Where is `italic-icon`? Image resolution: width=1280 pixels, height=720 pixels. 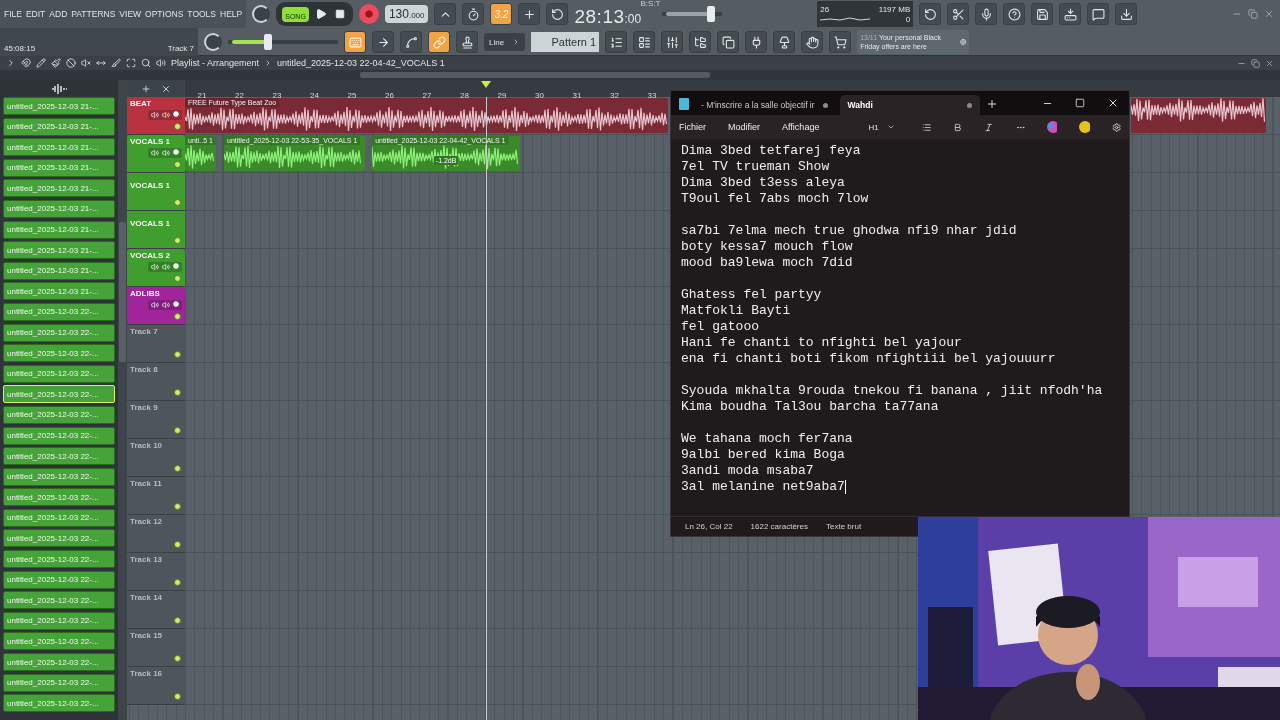 italic-icon is located at coordinates (989, 127).